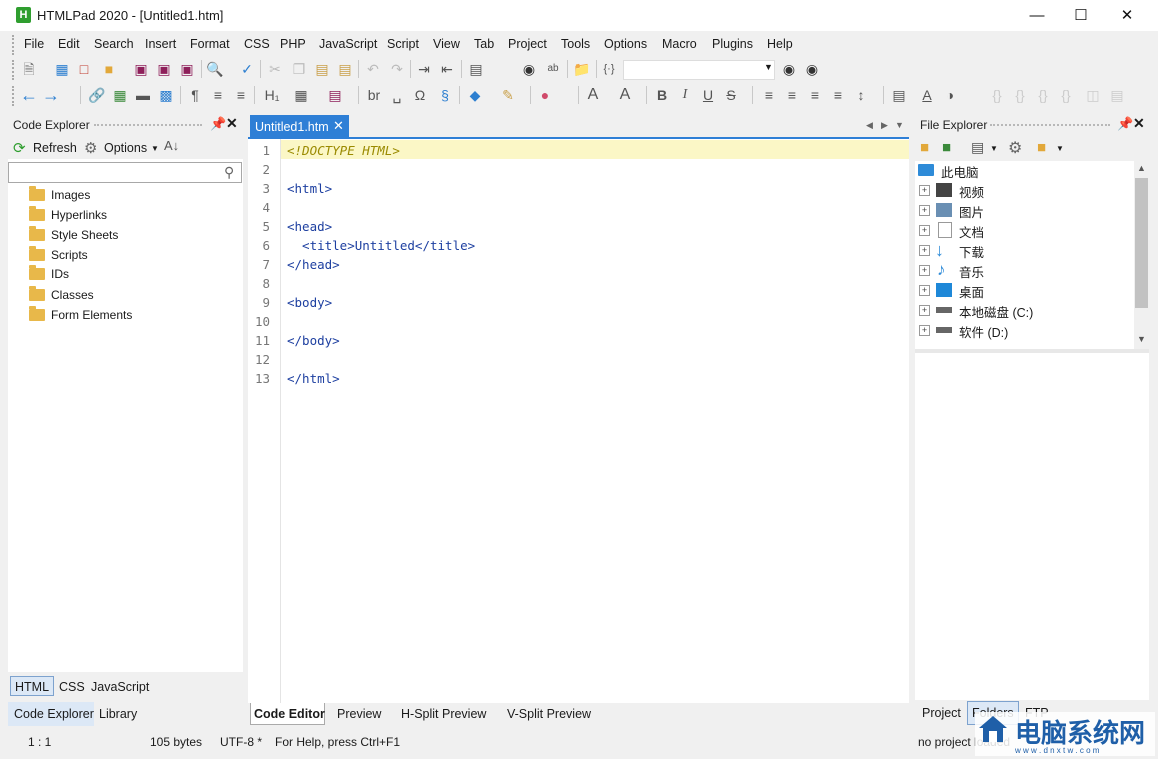 The width and height of the screenshot is (1158, 759). What do you see at coordinates (58, 255) in the screenshot?
I see `tree-item-scripts: Scripts` at bounding box center [58, 255].